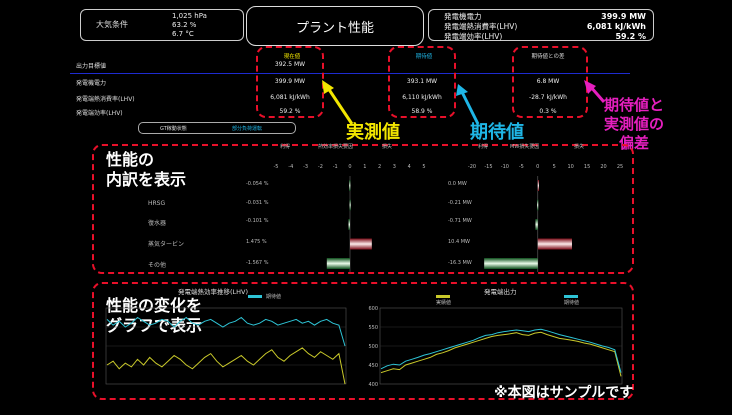 The image size is (732, 415). I want to click on right-value-3: 10.4 MW, so click(459, 242).